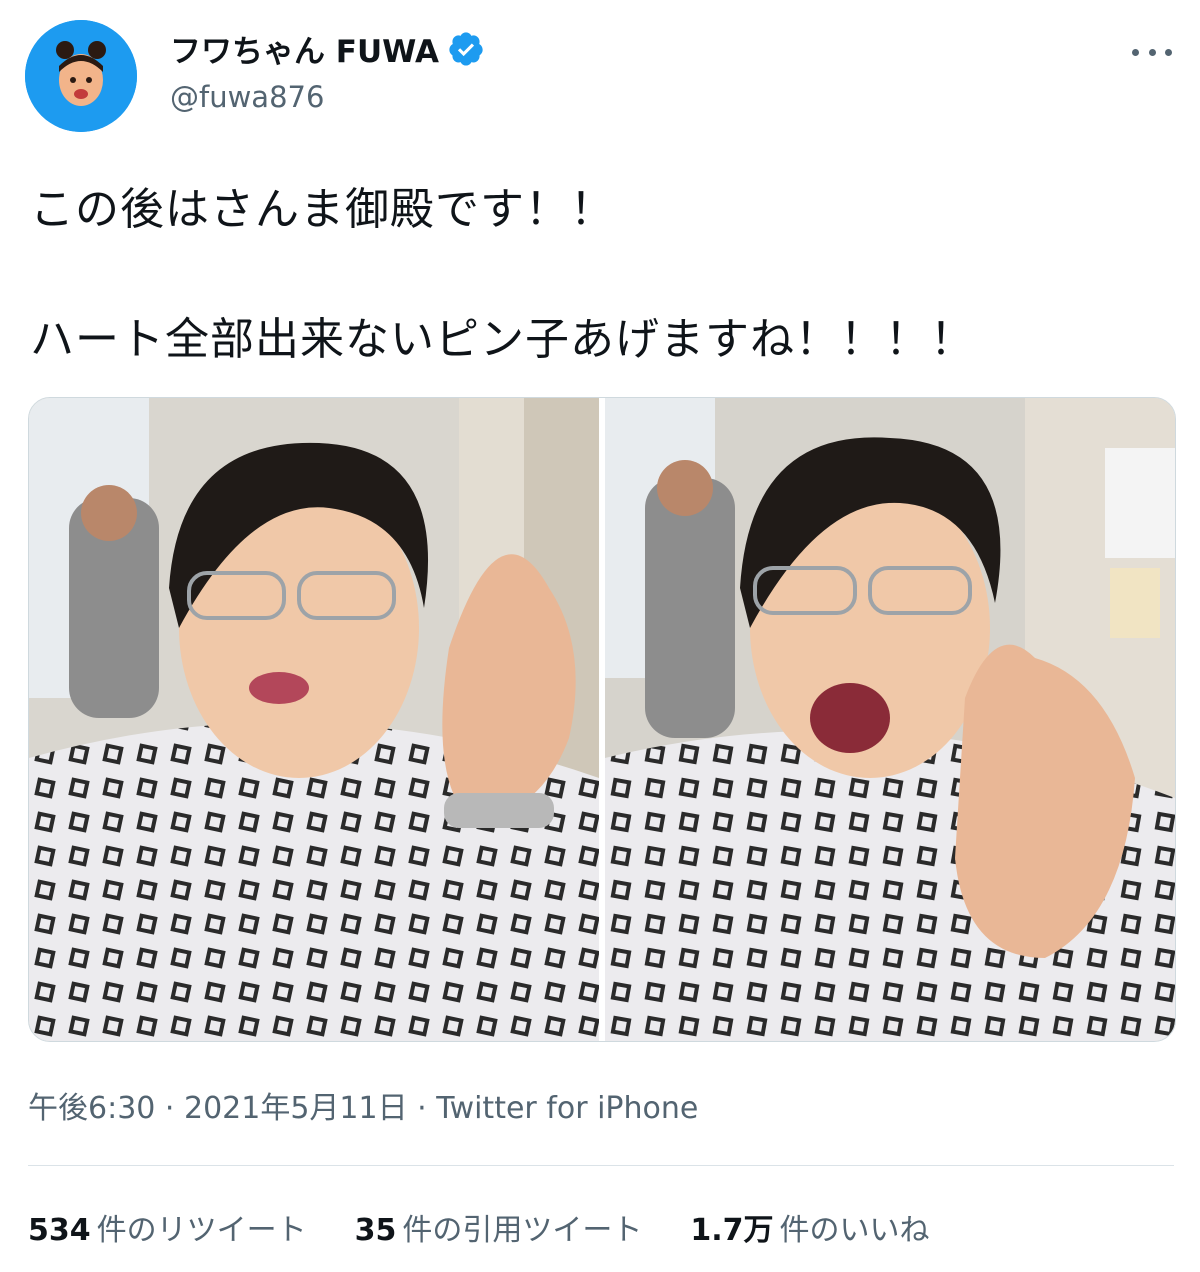  Describe the element at coordinates (247, 97) in the screenshot. I see `user-handle: @fuwa876` at that location.